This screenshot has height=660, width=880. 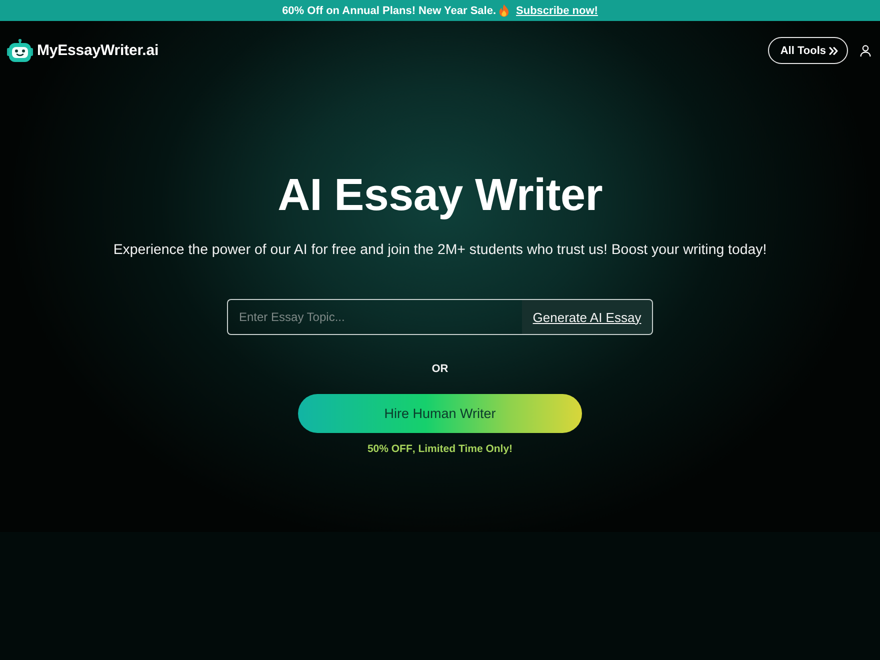 I want to click on promo-text: 60% Off on Annual Plans! New Year Sale., so click(x=389, y=10).